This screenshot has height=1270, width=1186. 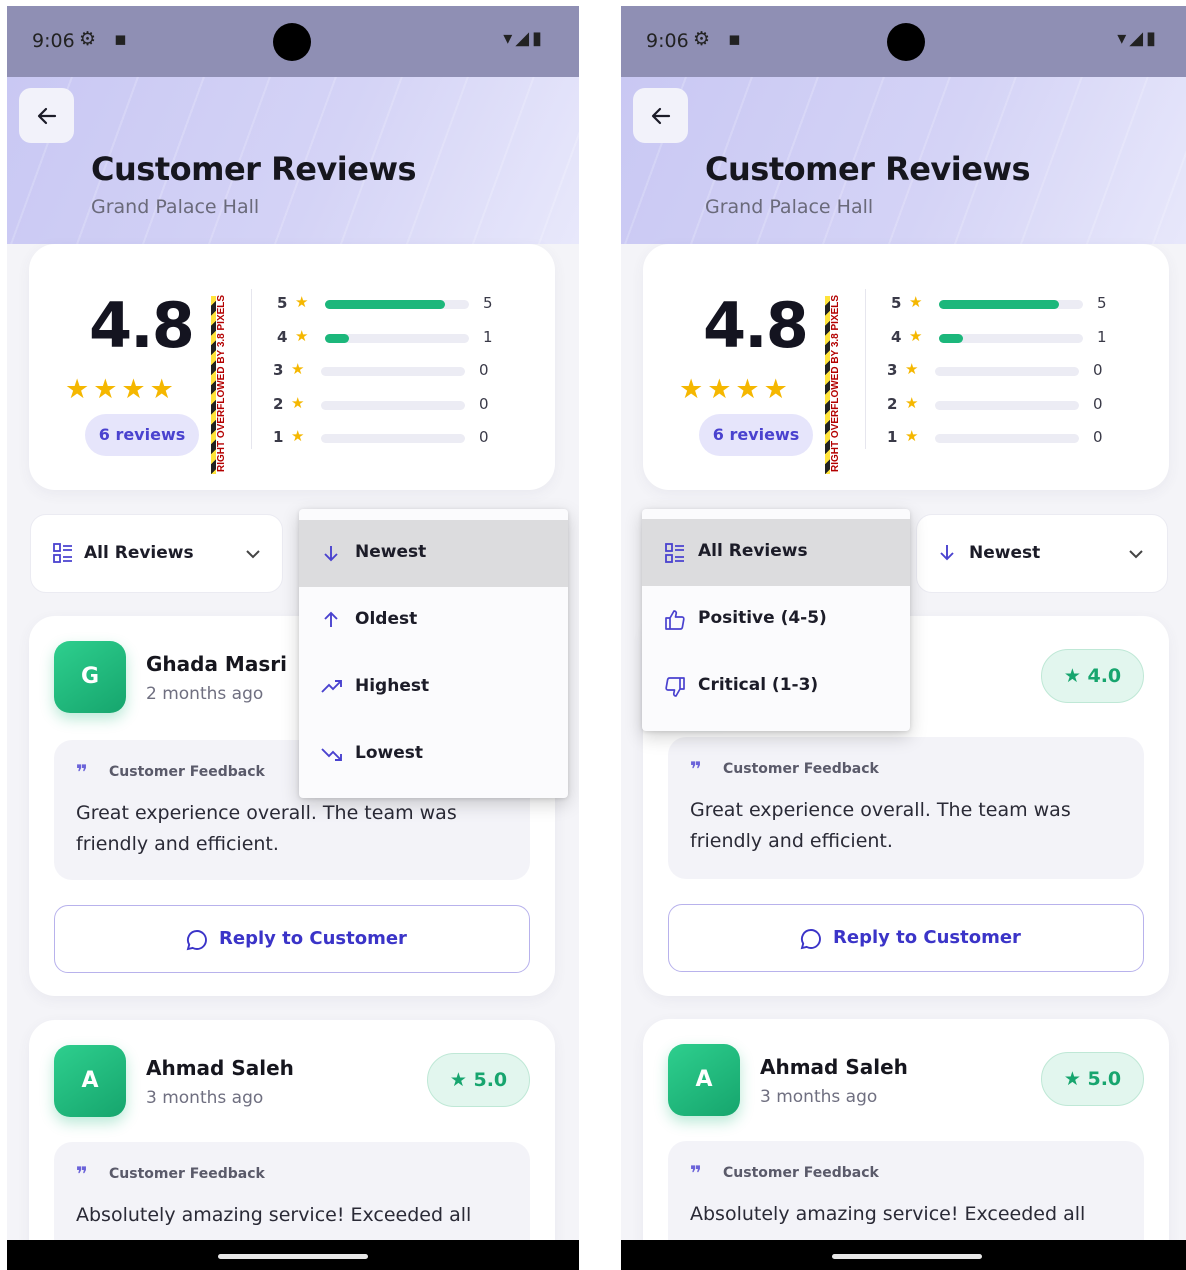 What do you see at coordinates (278, 403) in the screenshot?
I see `star-level: 2` at bounding box center [278, 403].